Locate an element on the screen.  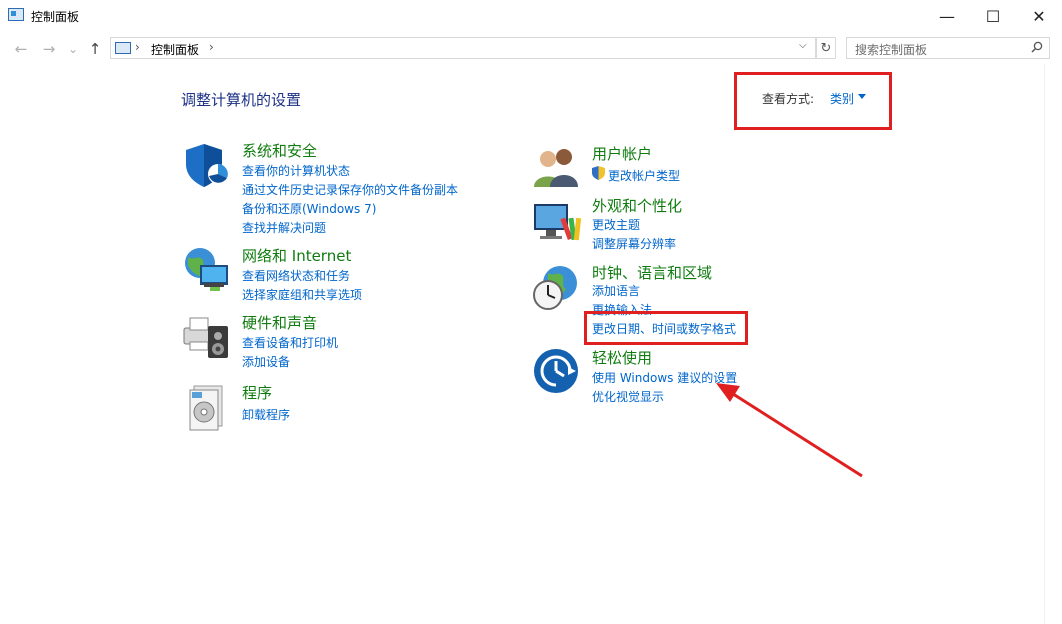
uac-shield-icon is located at coordinates (598, 173).